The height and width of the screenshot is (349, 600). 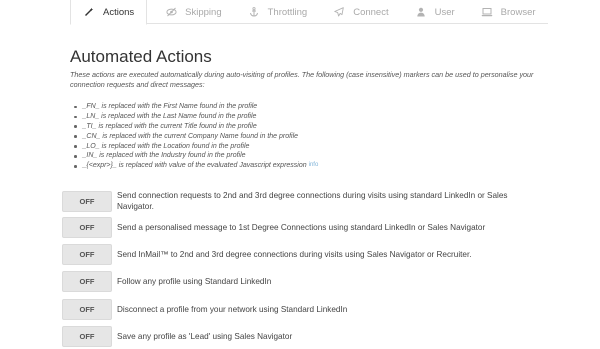 I want to click on tab-label: Actions, so click(x=119, y=12).